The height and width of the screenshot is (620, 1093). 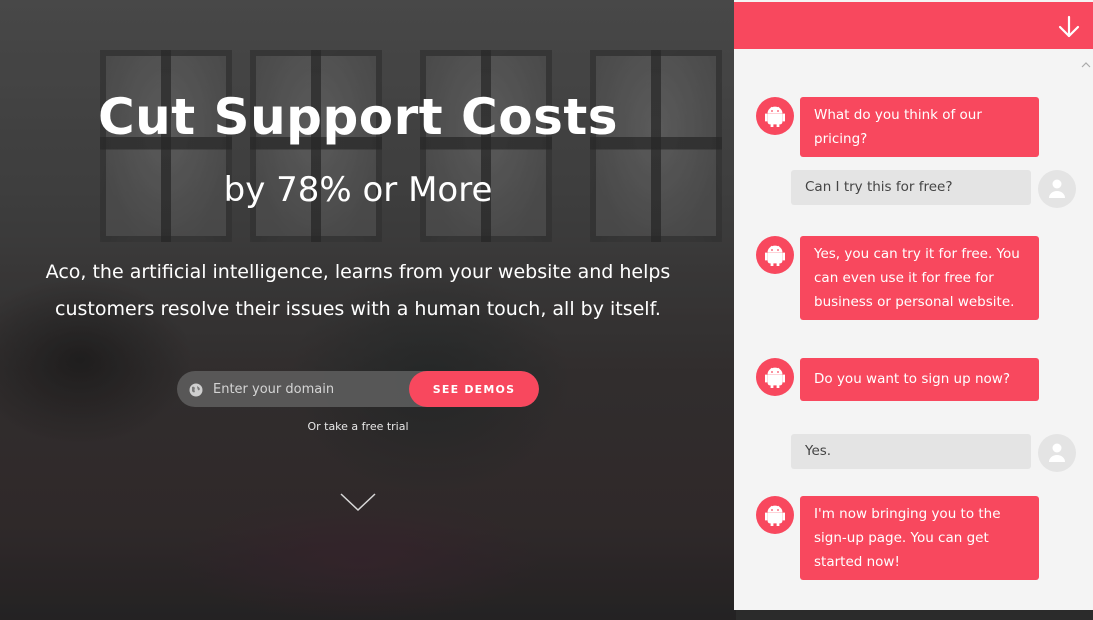 I want to click on see-demos-button: SEE DEMOS, so click(x=474, y=389).